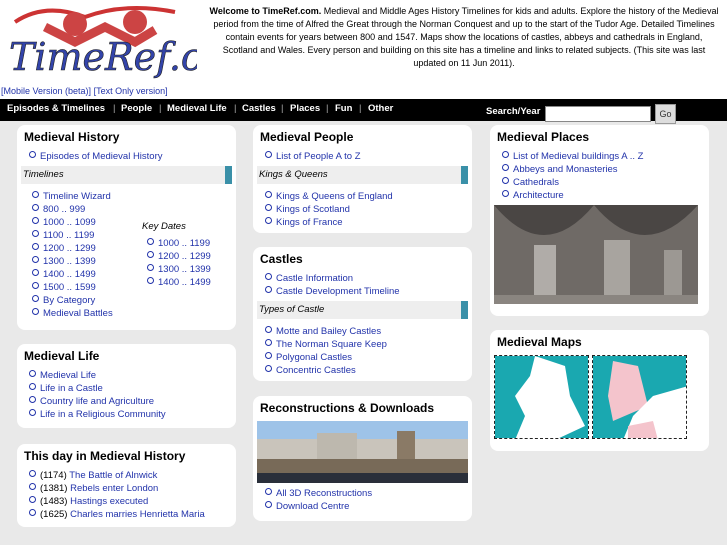 This screenshot has width=727, height=545. I want to click on this-day-item: (1174) The Battle of Alnwick, so click(126, 475).